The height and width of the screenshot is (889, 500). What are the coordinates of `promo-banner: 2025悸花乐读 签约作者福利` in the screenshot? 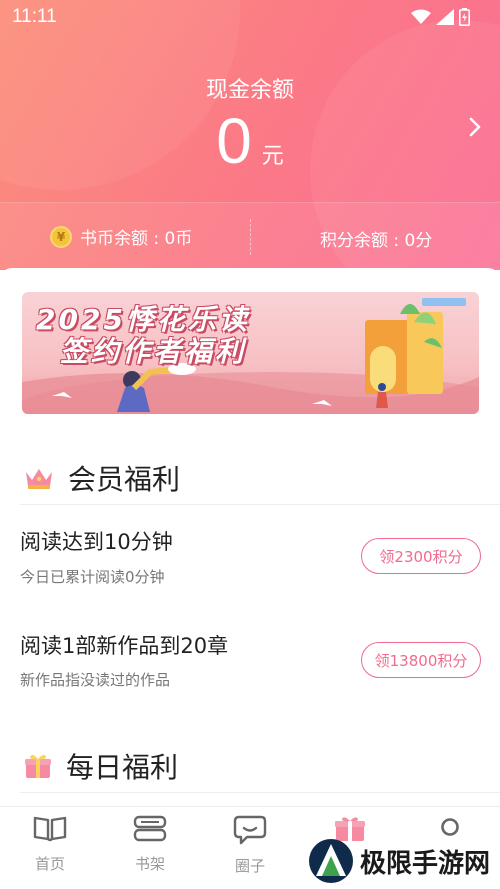 It's located at (250, 353).